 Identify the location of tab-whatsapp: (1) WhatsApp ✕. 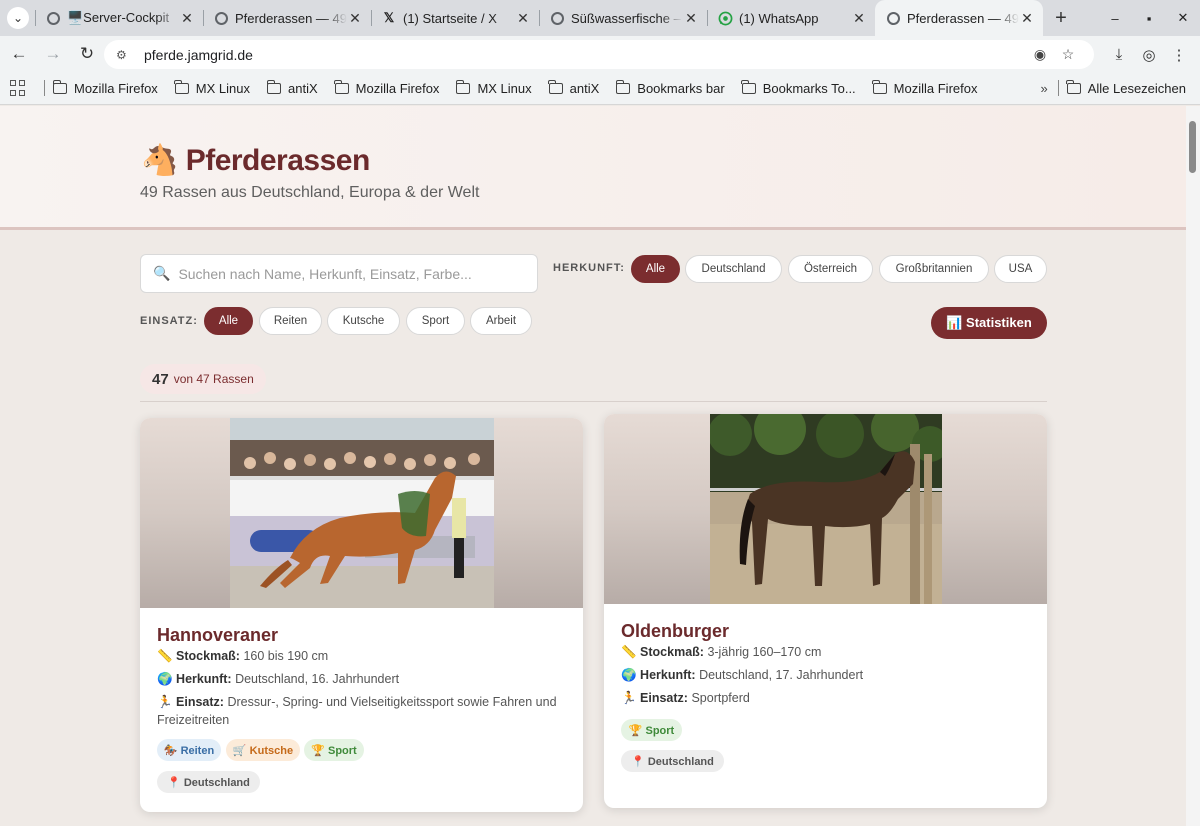
(791, 18).